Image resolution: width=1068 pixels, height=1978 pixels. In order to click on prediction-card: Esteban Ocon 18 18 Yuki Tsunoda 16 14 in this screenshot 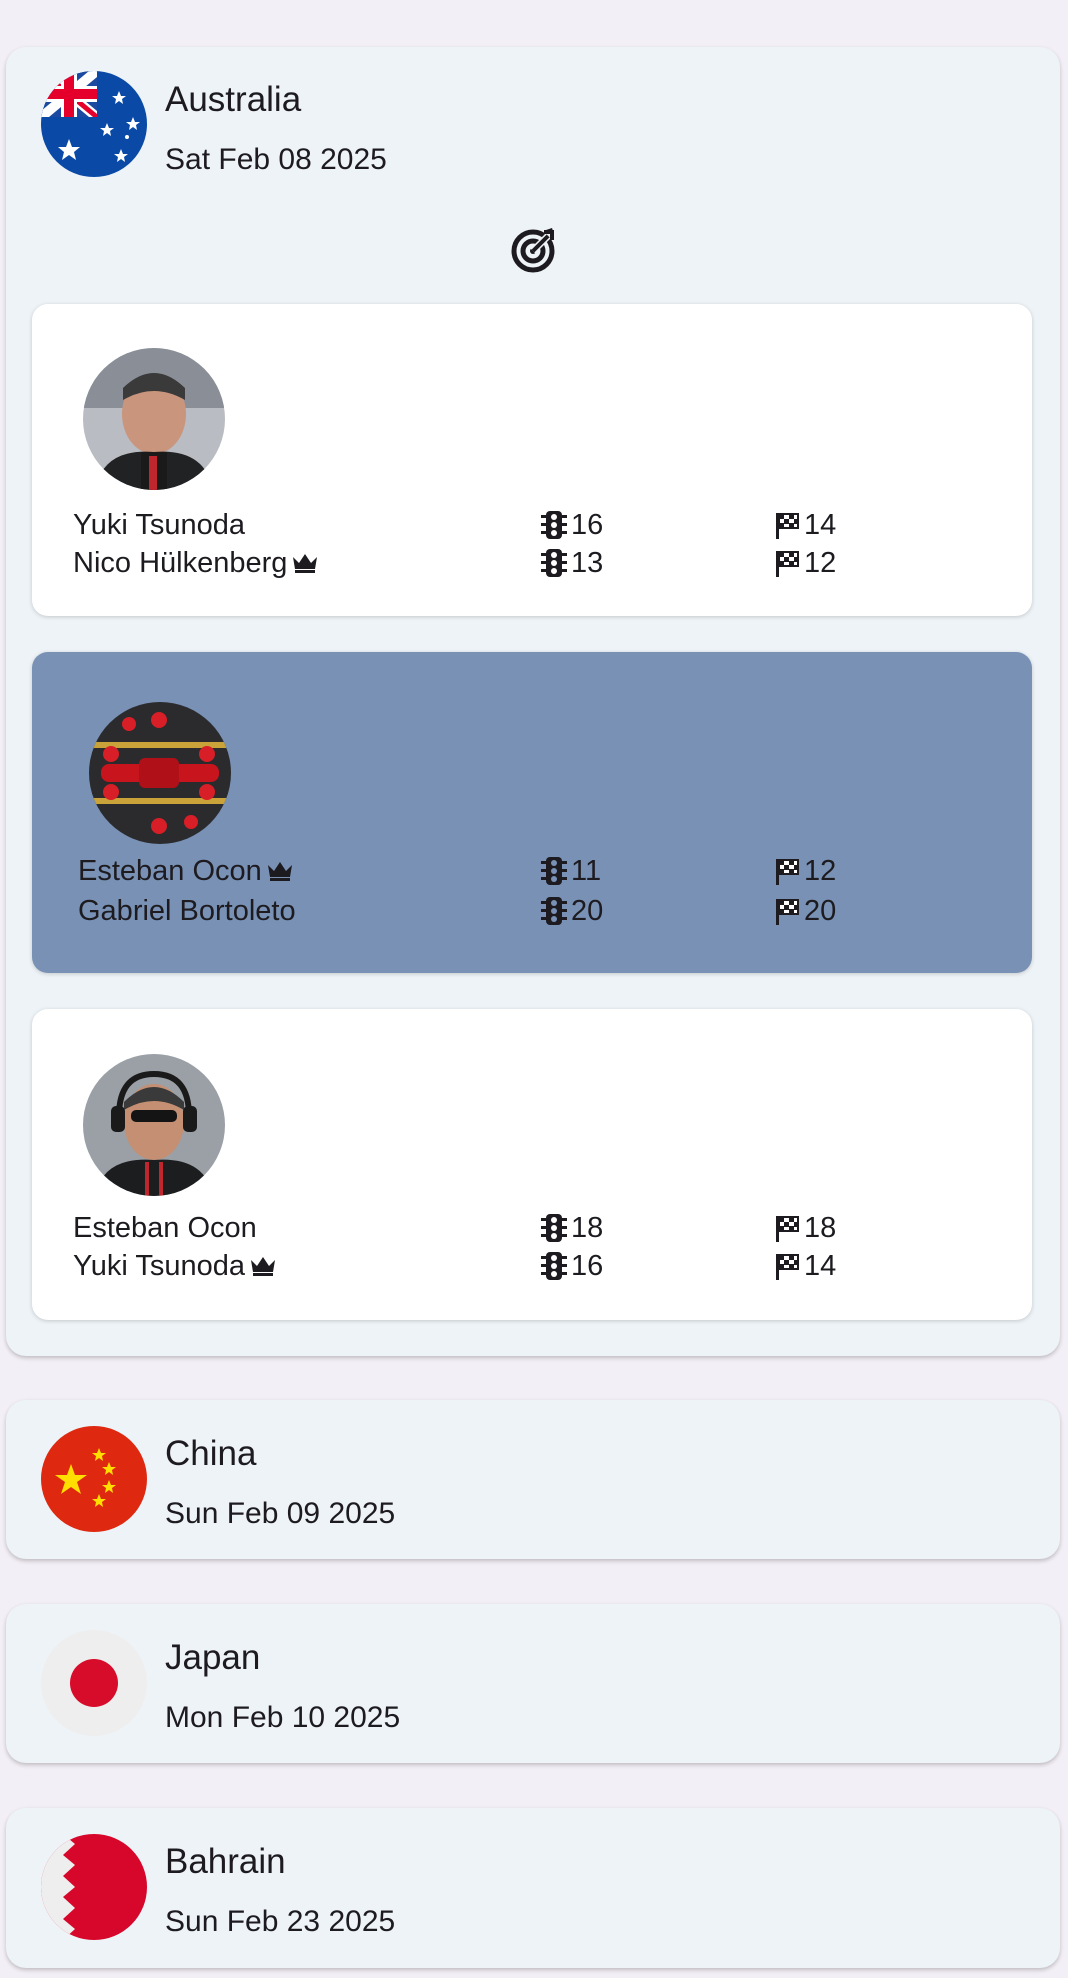, I will do `click(532, 1164)`.